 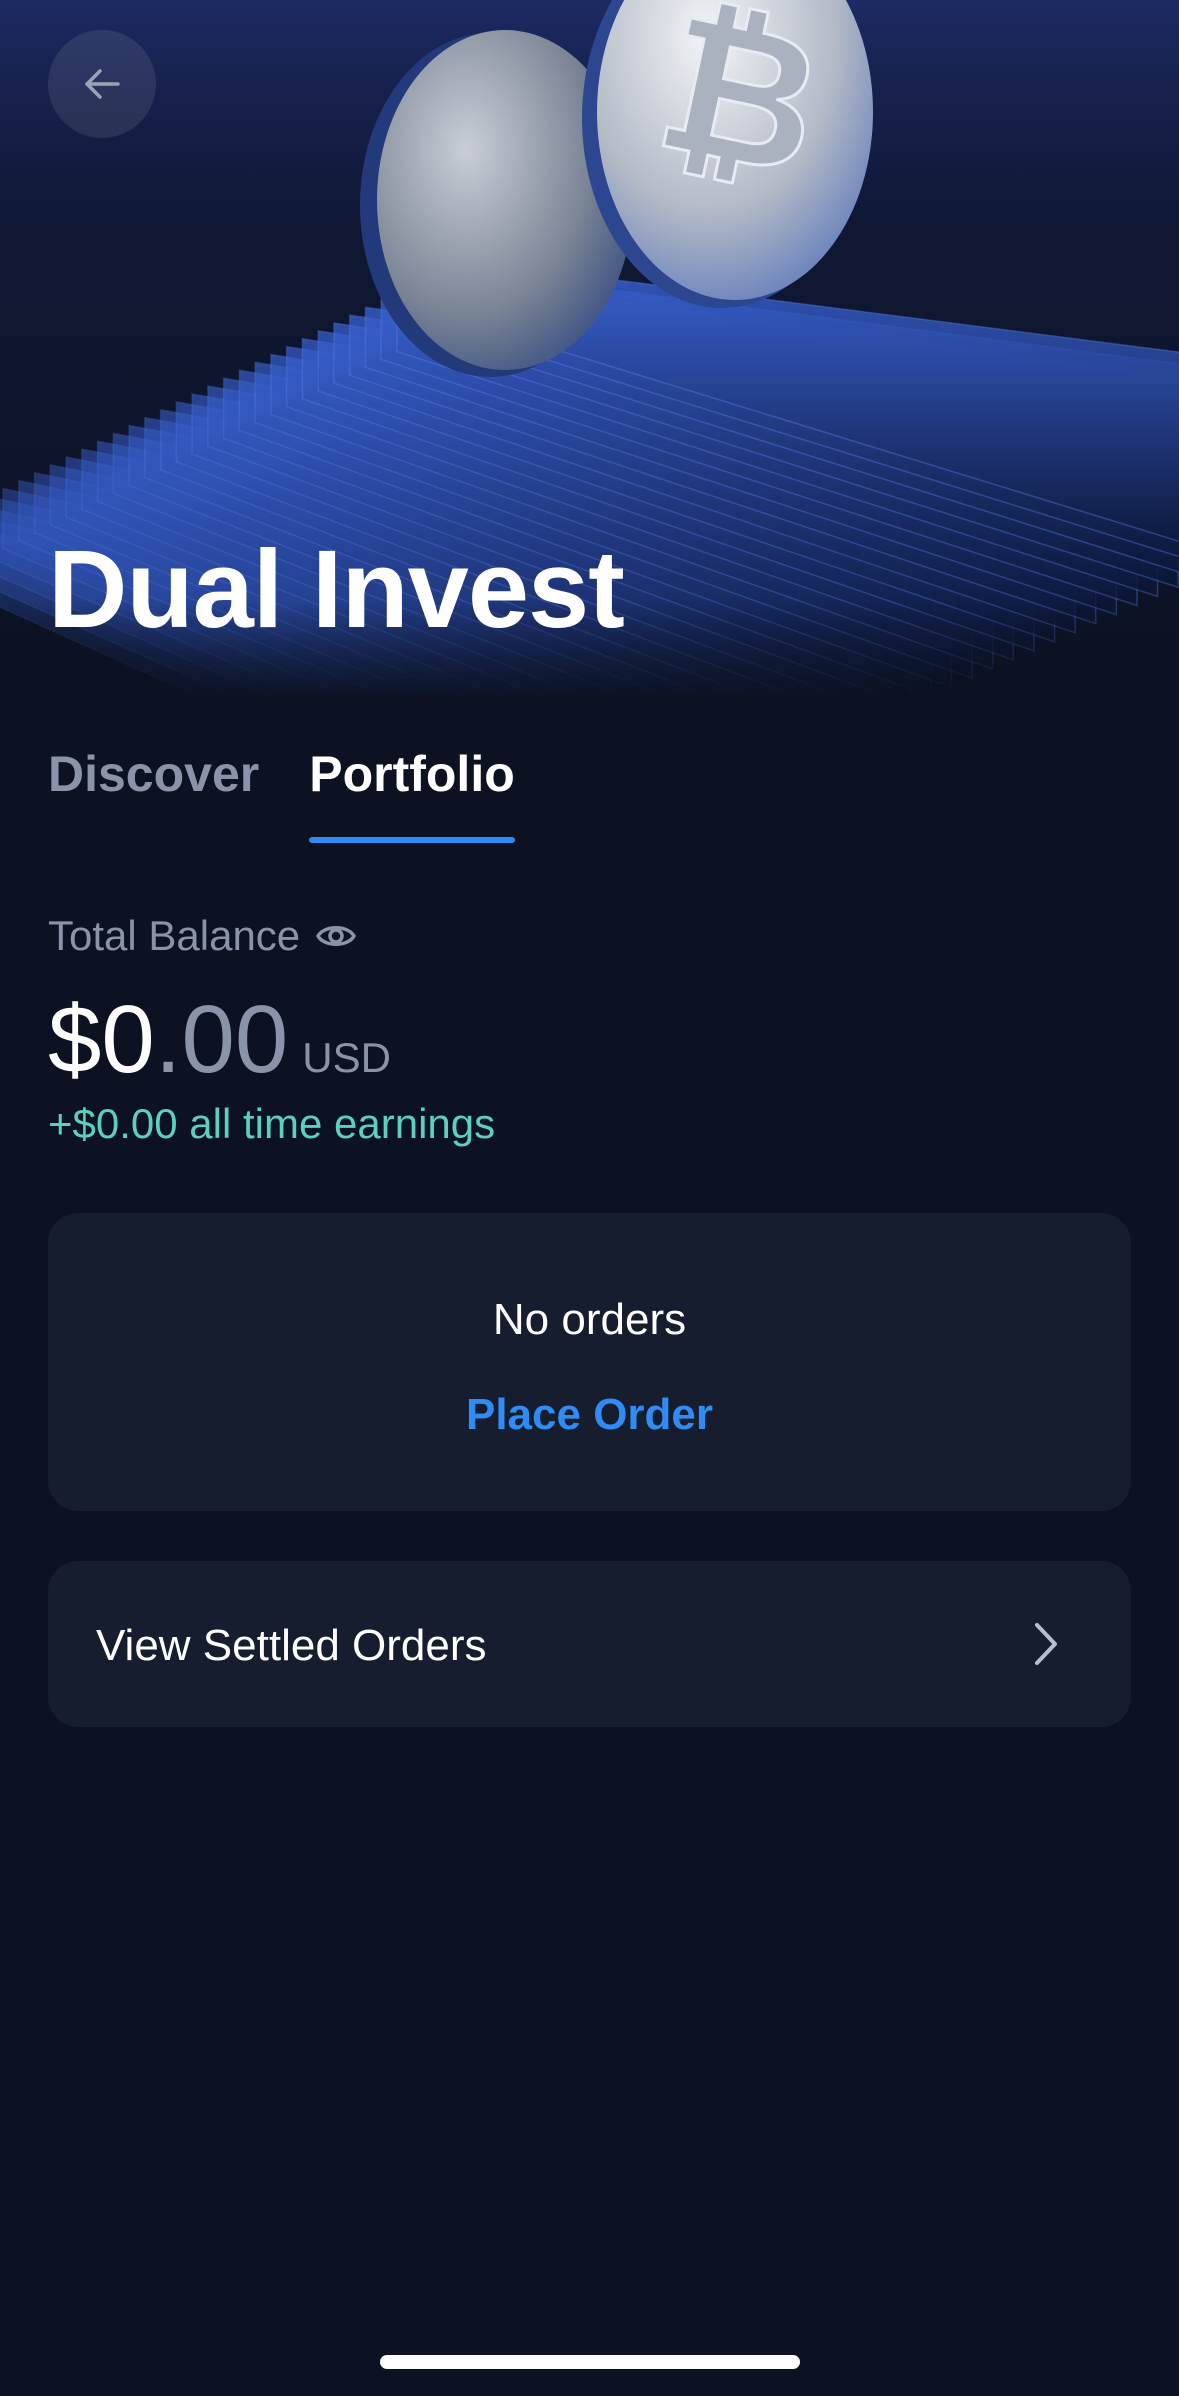 What do you see at coordinates (346, 1057) in the screenshot?
I see `balance-currency: USD` at bounding box center [346, 1057].